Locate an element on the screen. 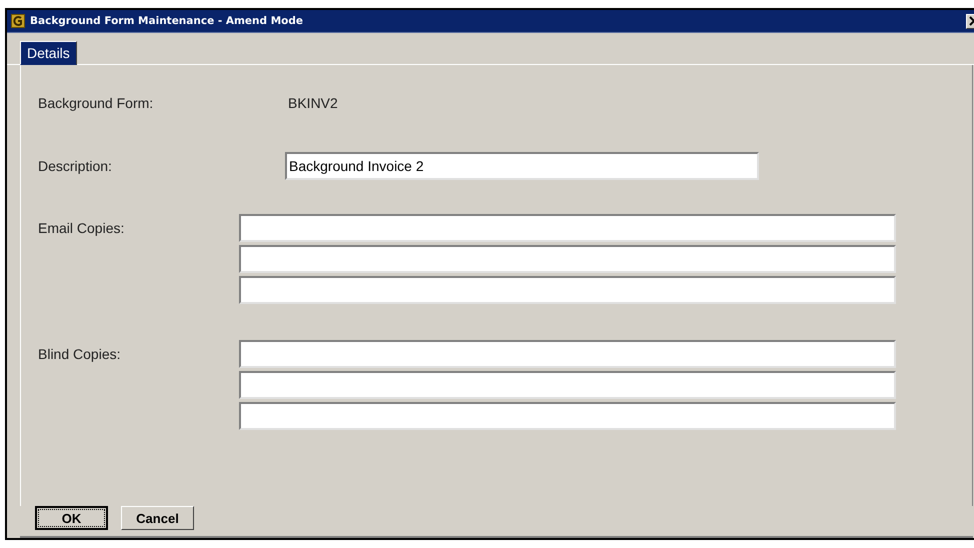  window-title: Background Form Maintenance - Amend Mode is located at coordinates (167, 21).